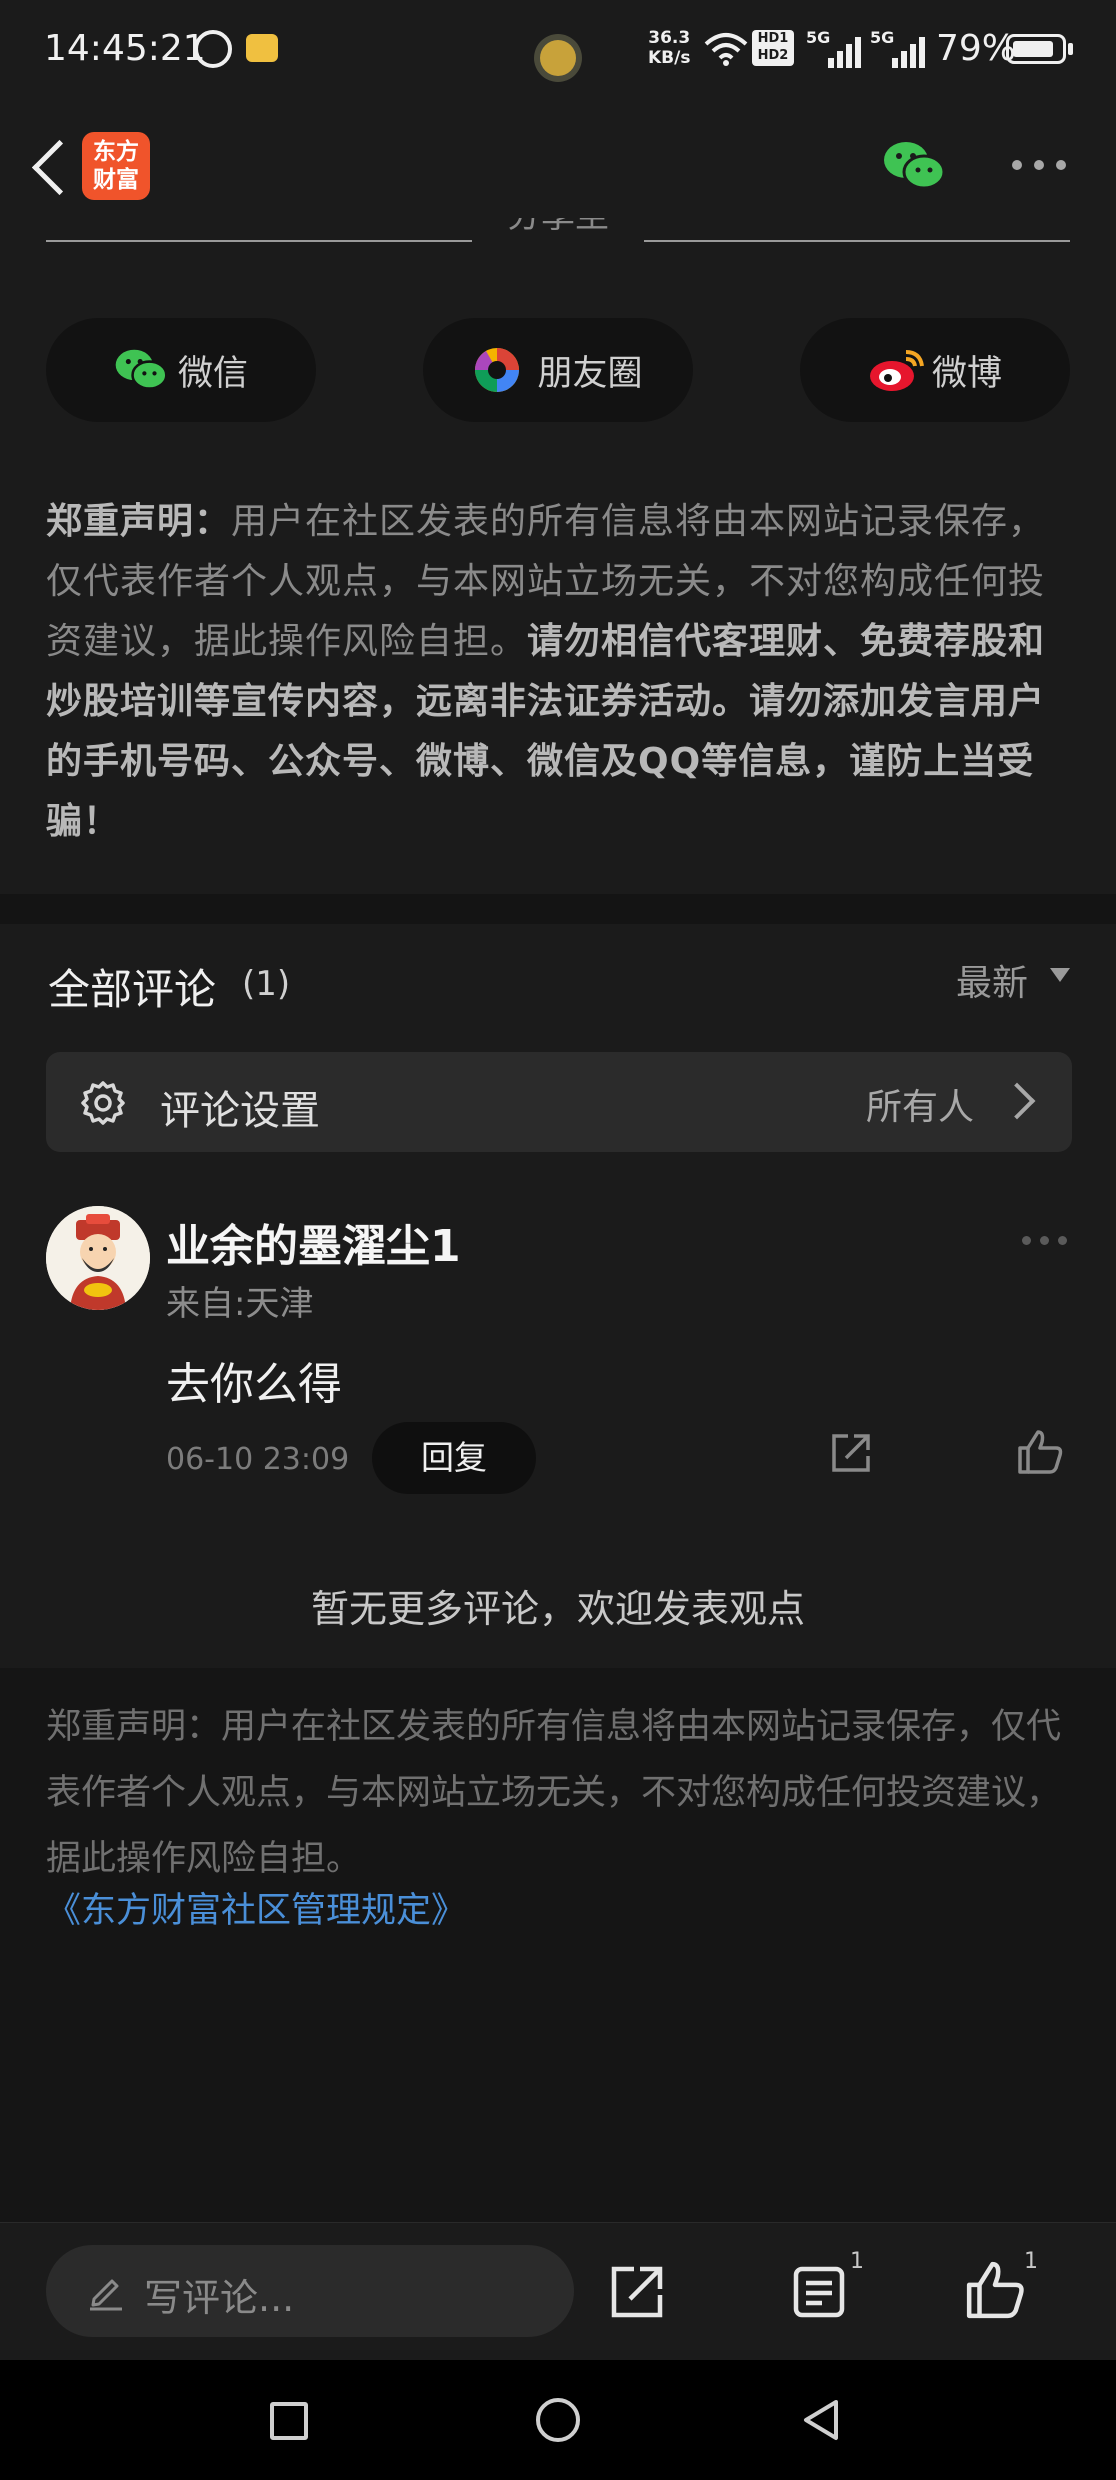  I want to click on comment-settings-row: 评论设置 所有人, so click(559, 1102).